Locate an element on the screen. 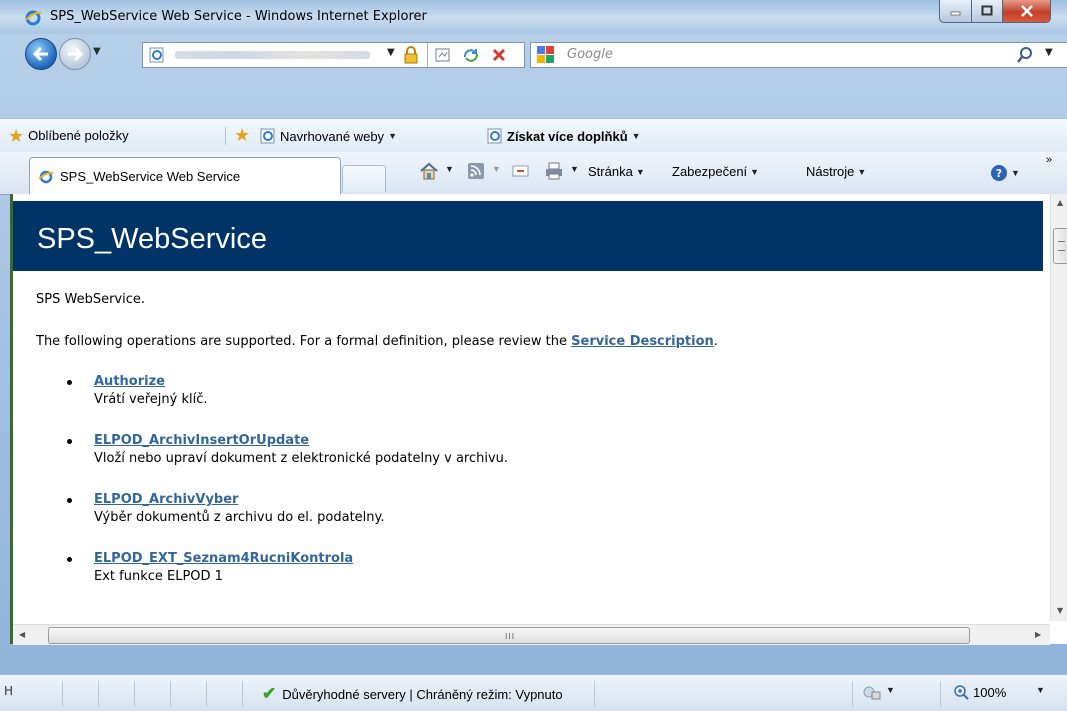  help-menu: ? ▼ is located at coordinates (1005, 173).